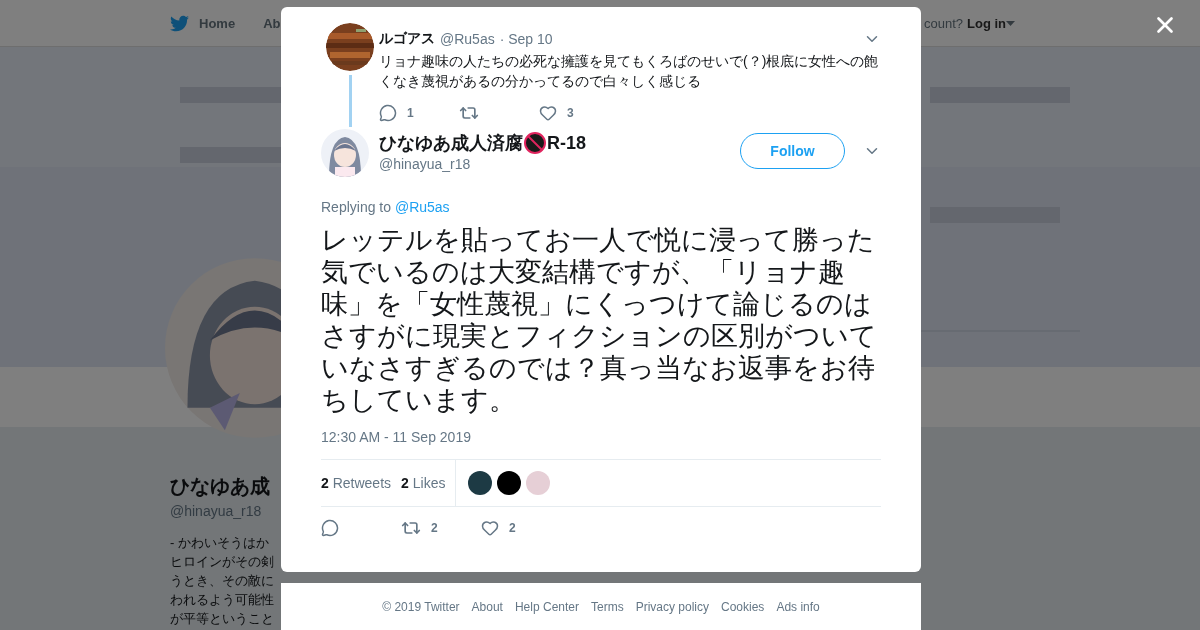 This screenshot has height=630, width=1200. What do you see at coordinates (467, 39) in the screenshot?
I see `author-handle: @Ru5as` at bounding box center [467, 39].